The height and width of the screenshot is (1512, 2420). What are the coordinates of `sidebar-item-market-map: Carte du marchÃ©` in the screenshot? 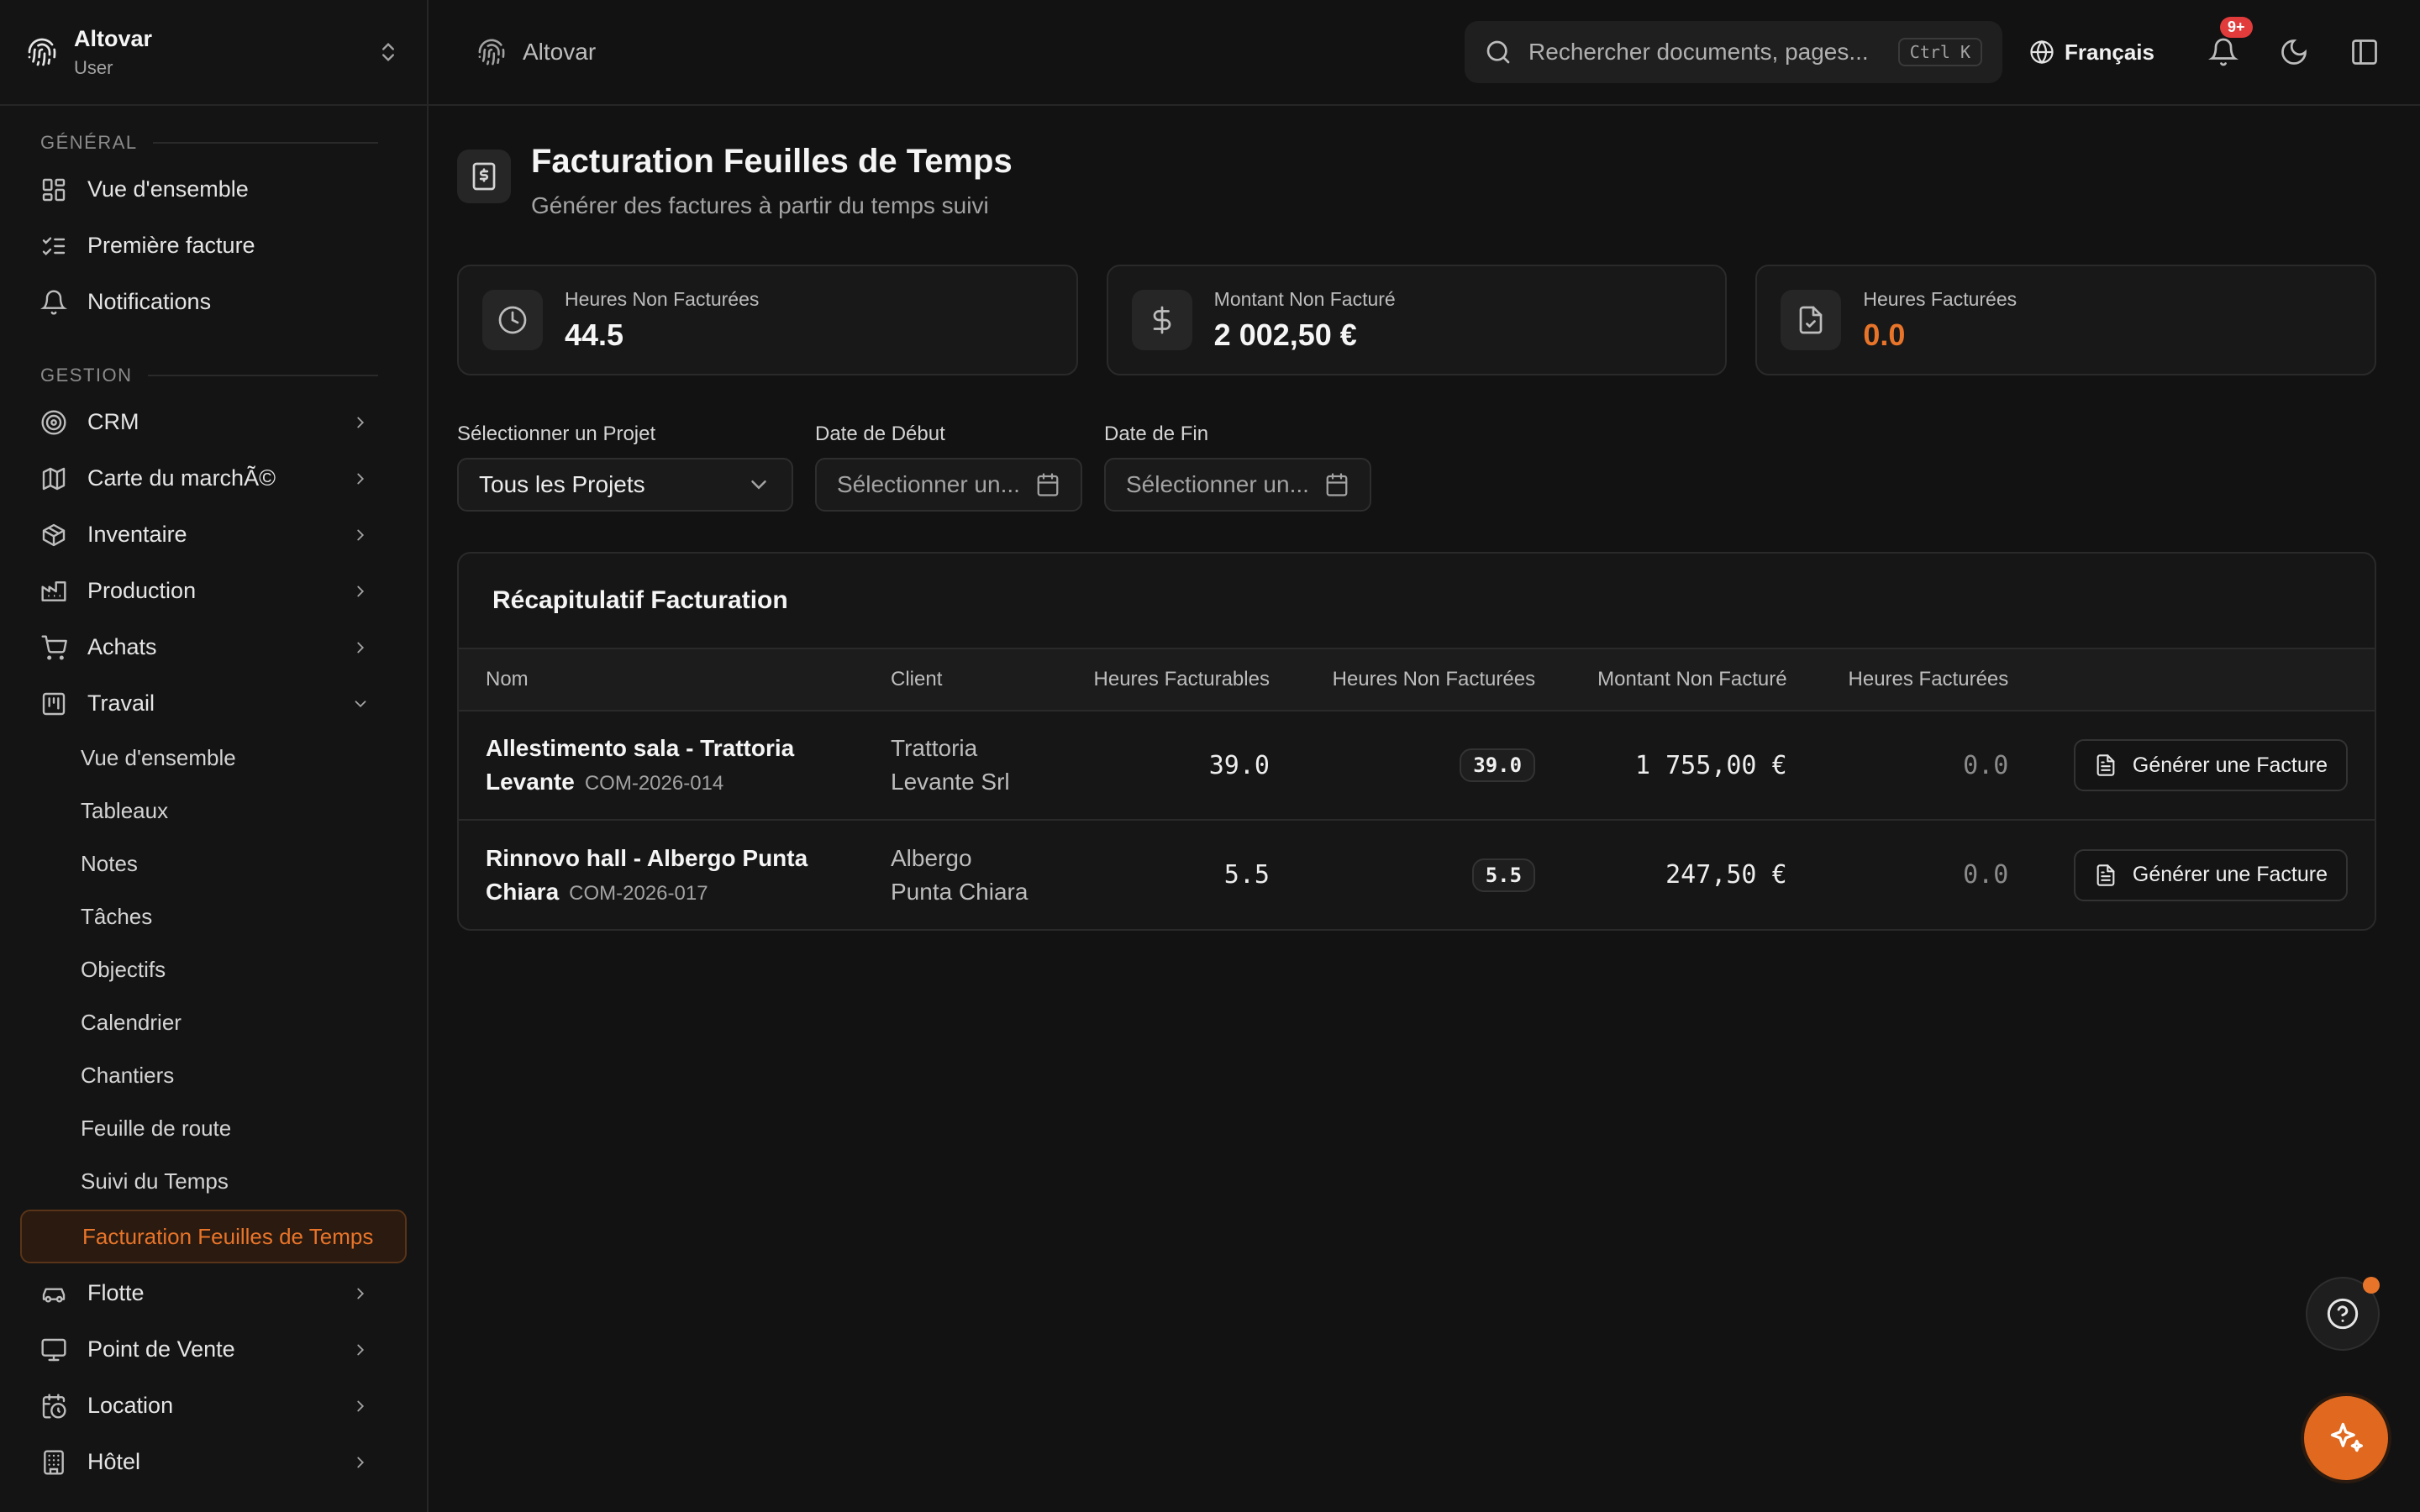 It's located at (214, 478).